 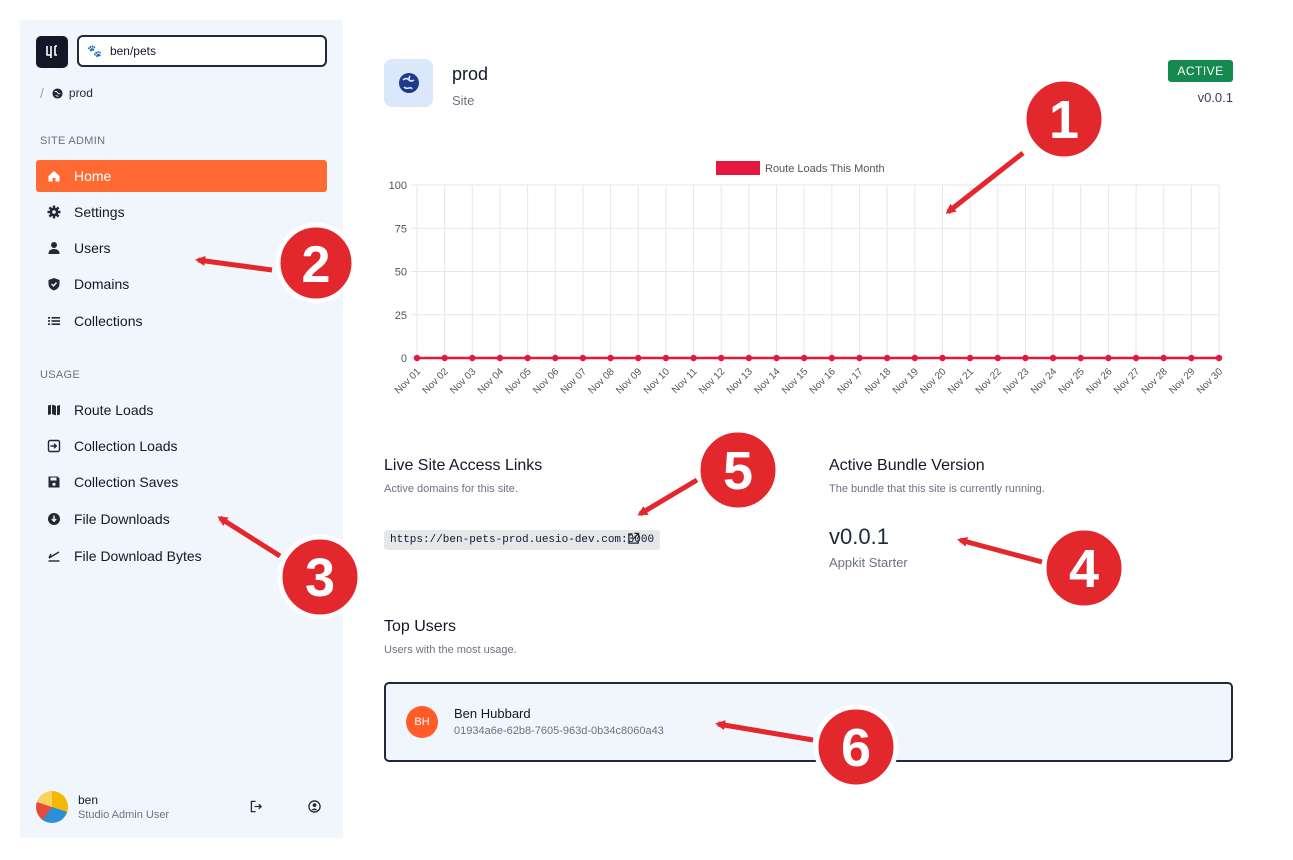 I want to click on x-tick-label: Nov 12, so click(x=712, y=381).